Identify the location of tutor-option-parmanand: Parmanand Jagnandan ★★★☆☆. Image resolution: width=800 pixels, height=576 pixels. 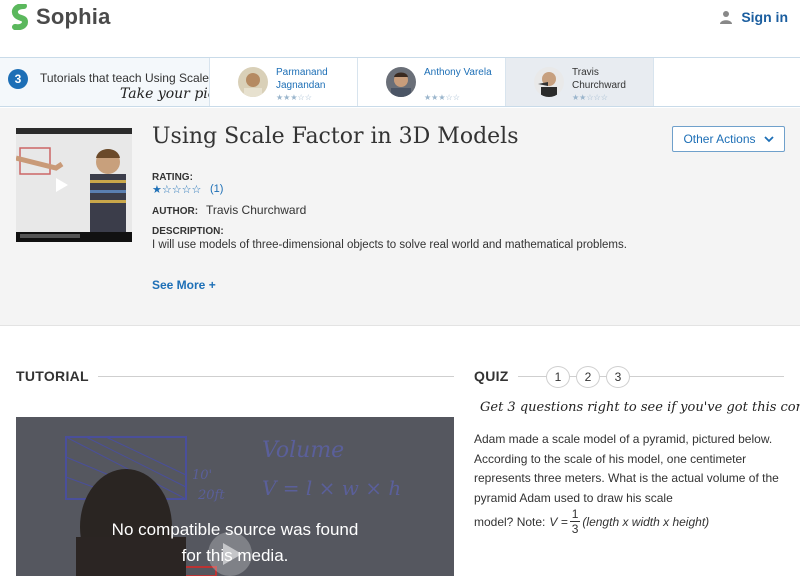
(284, 82).